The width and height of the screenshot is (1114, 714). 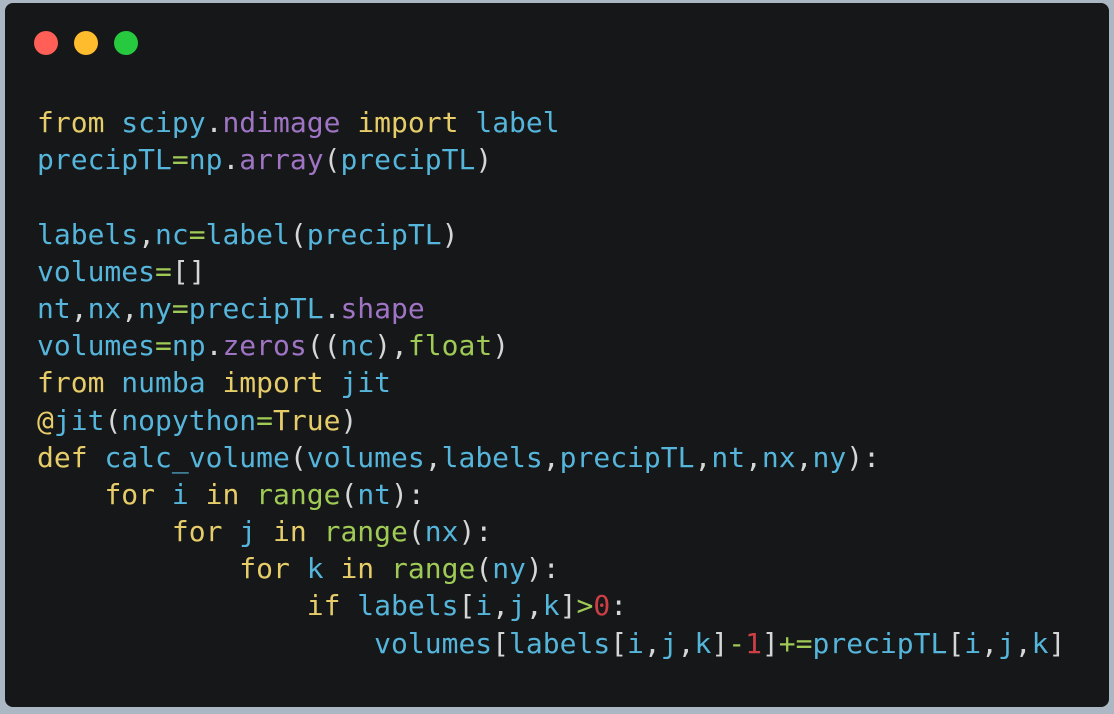 What do you see at coordinates (188, 271) in the screenshot?
I see `code-token: []` at bounding box center [188, 271].